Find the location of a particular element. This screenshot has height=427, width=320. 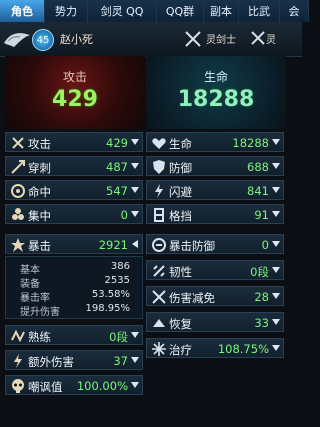

stat-label: 暴击 is located at coordinates (39, 246).